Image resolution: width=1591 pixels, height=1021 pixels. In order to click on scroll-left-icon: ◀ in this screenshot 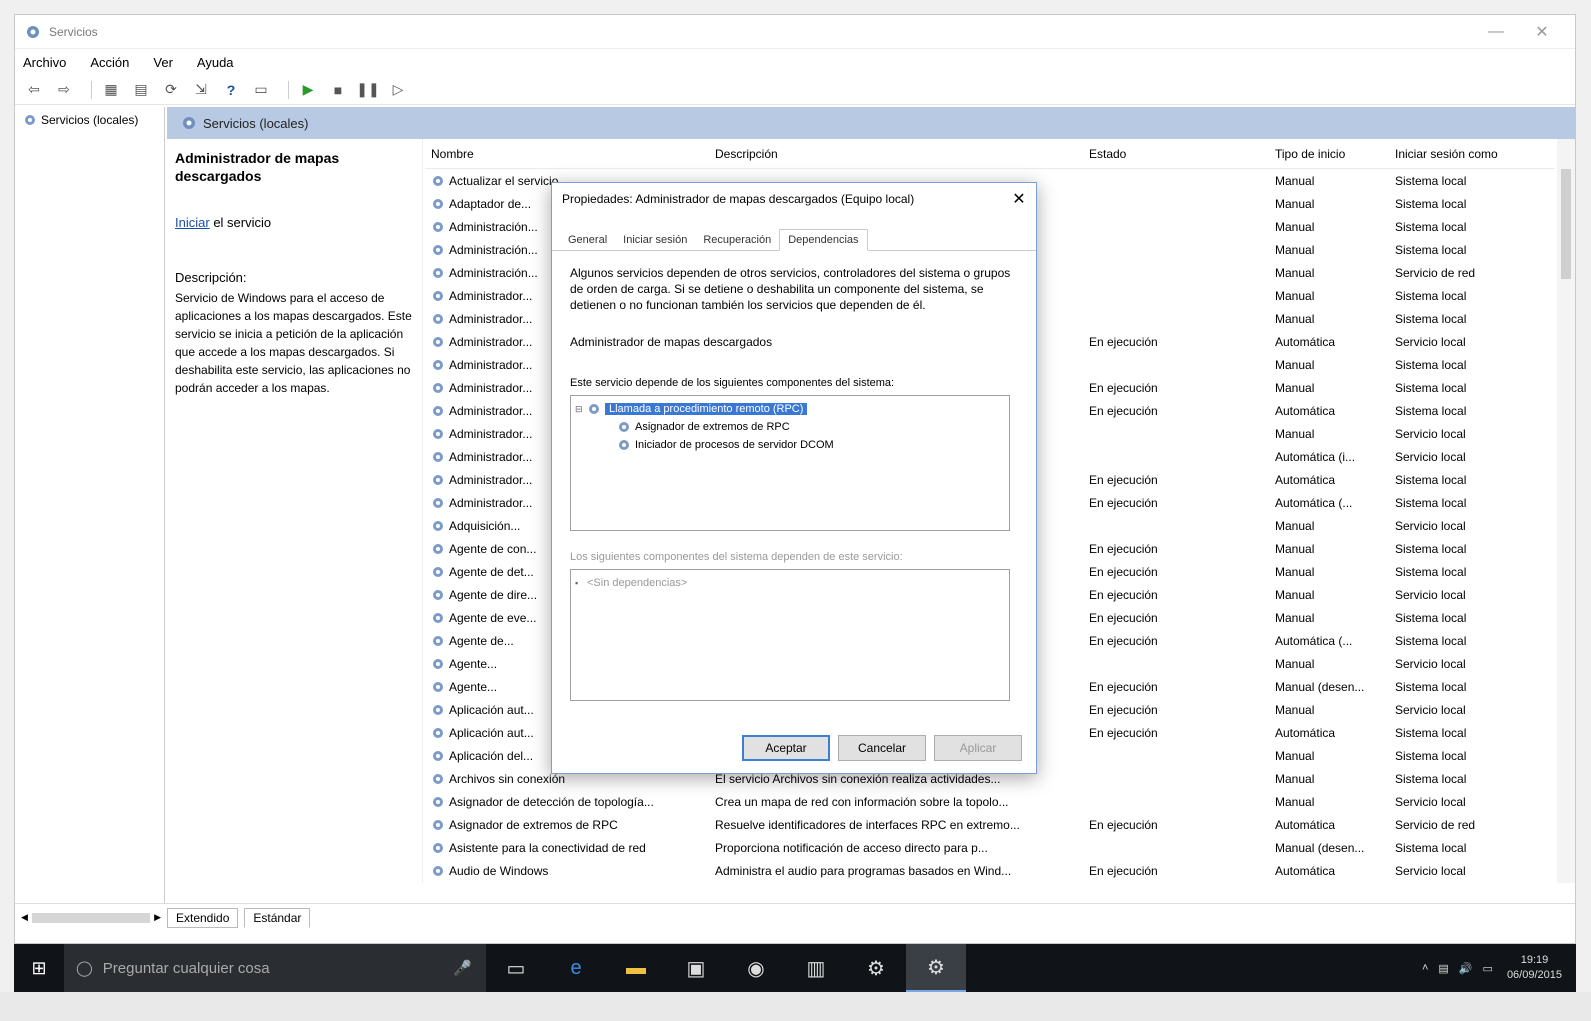, I will do `click(24, 917)`.